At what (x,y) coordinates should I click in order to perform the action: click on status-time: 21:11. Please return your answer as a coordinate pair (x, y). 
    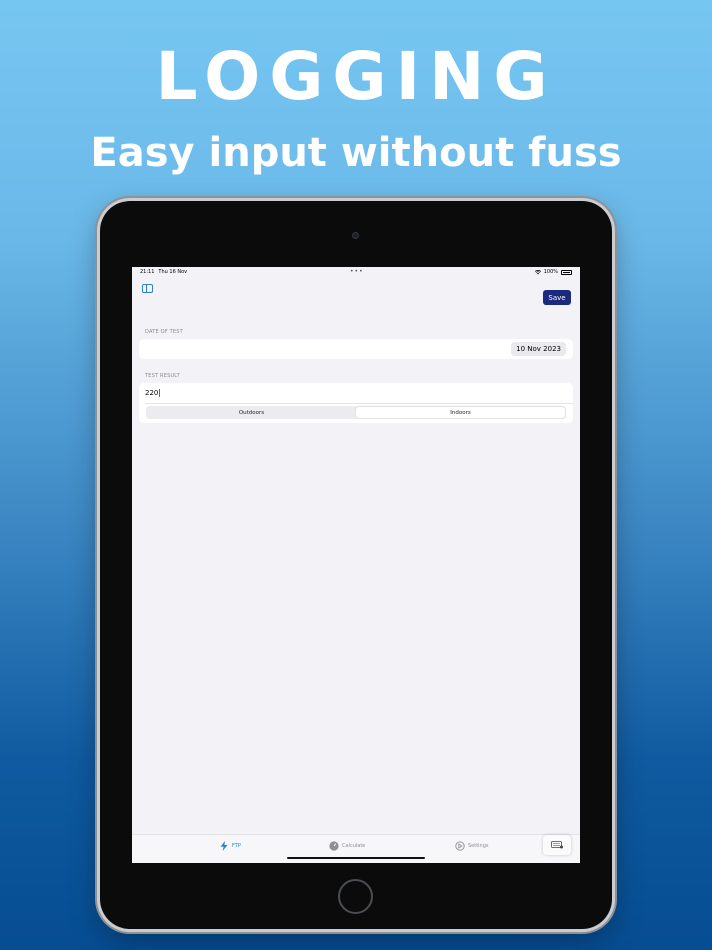
    Looking at the image, I should click on (147, 272).